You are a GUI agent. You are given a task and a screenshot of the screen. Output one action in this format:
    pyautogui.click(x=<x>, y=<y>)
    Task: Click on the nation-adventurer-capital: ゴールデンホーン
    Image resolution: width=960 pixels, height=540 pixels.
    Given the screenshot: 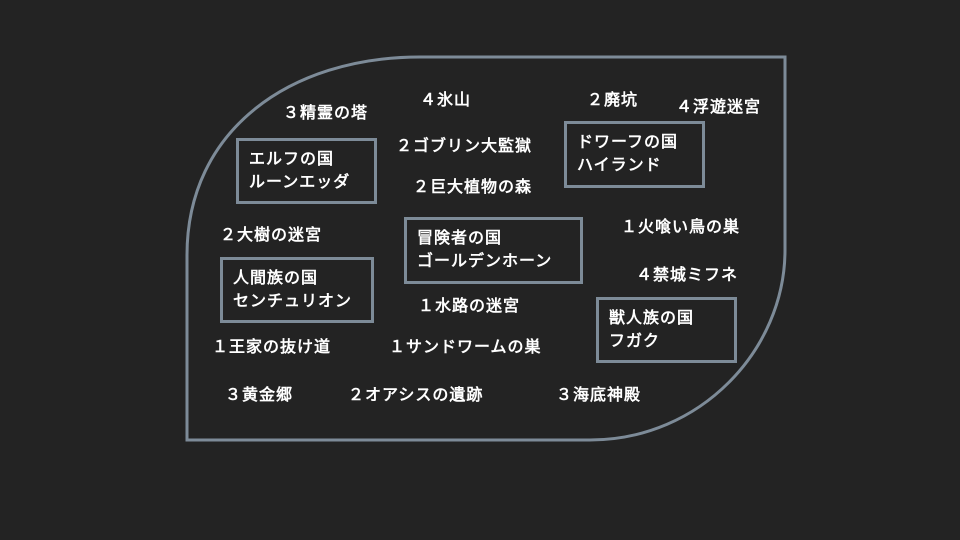 What is the action you would take?
    pyautogui.click(x=485, y=260)
    